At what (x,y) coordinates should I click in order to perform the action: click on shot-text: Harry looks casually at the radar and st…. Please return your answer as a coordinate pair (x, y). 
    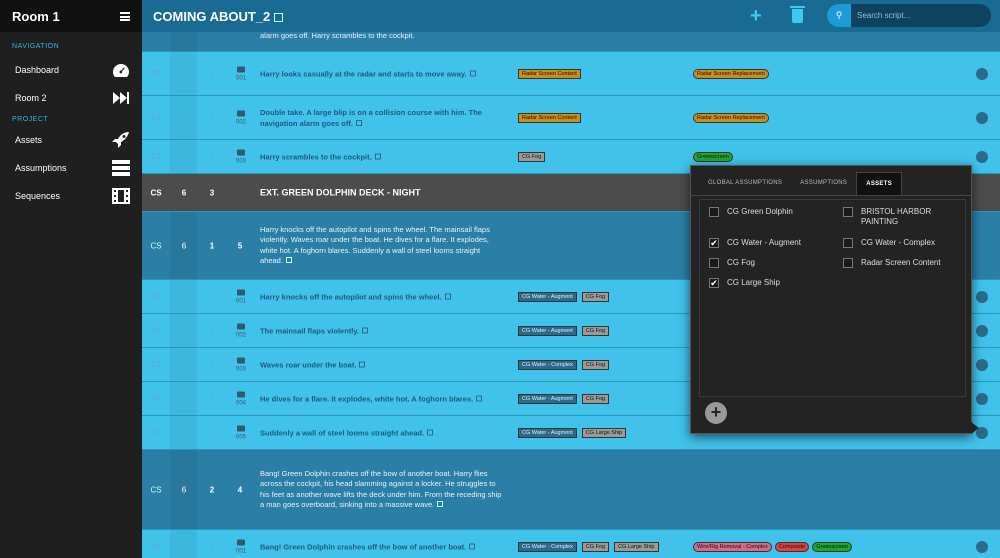
    Looking at the image, I should click on (382, 73).